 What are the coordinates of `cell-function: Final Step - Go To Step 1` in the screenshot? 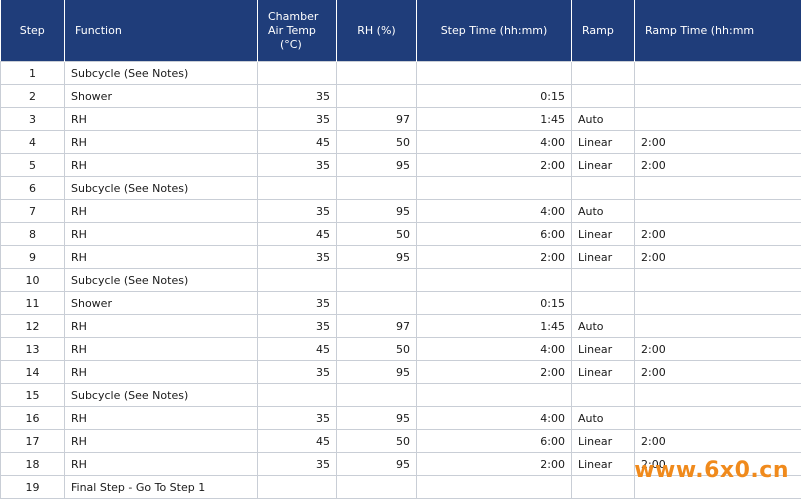 It's located at (161, 487).